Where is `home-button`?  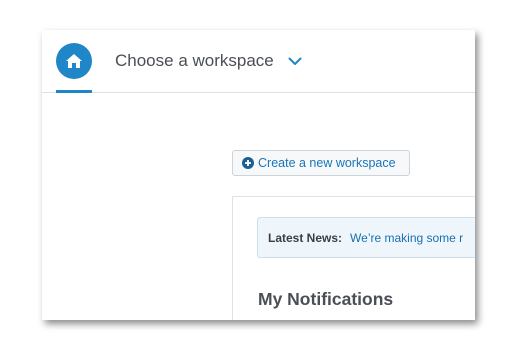
home-button is located at coordinates (74, 61).